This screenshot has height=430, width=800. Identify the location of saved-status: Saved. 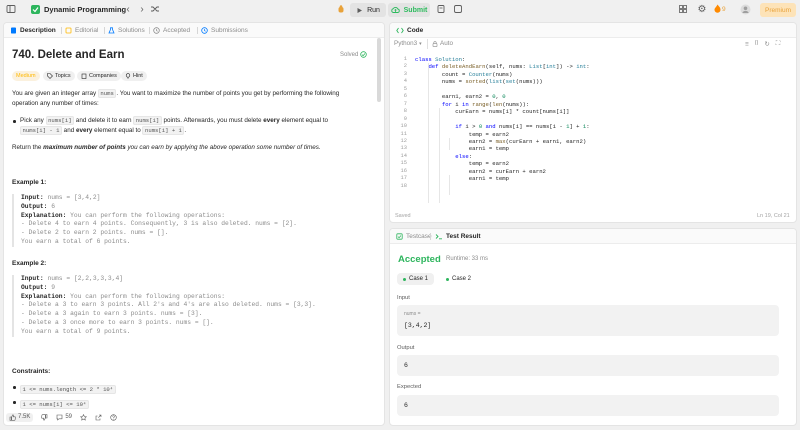
(403, 216).